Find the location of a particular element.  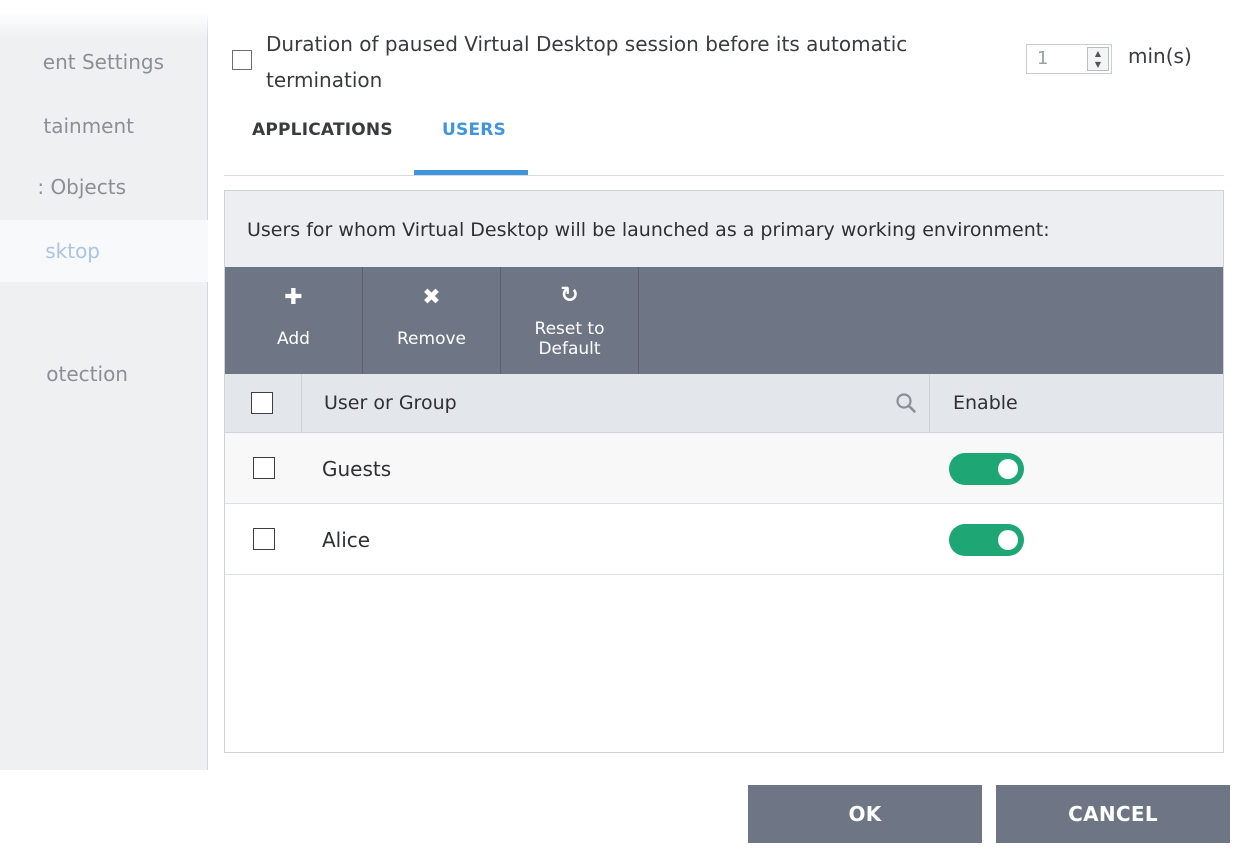

sidebar-item-containment: tainment is located at coordinates (104, 126).